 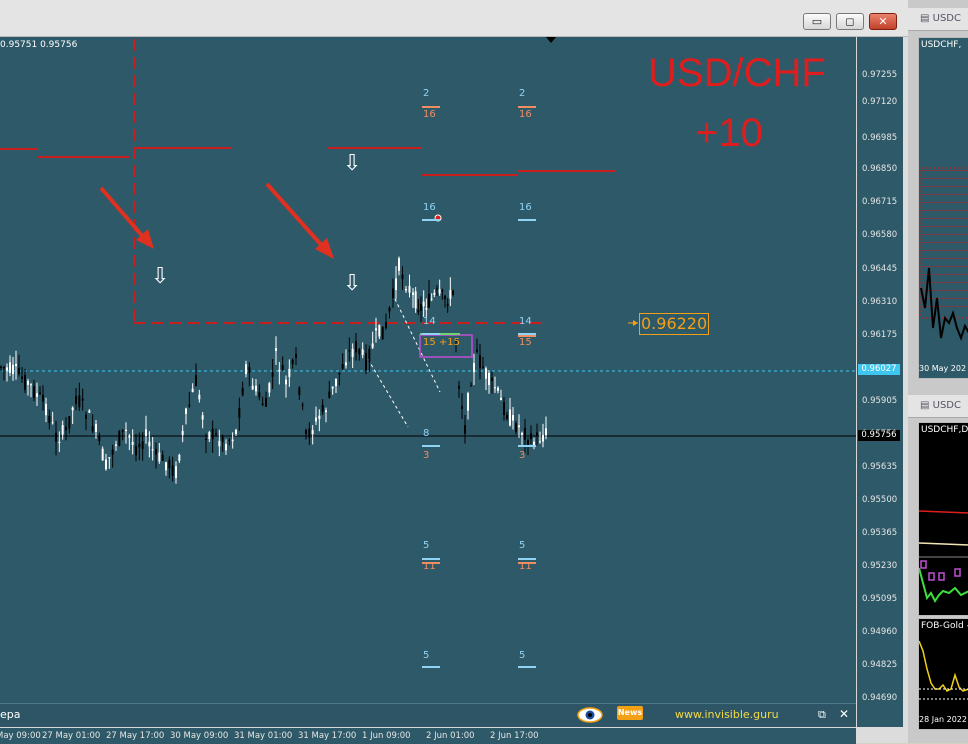 I want to click on close-icon: ✕, so click(x=883, y=21).